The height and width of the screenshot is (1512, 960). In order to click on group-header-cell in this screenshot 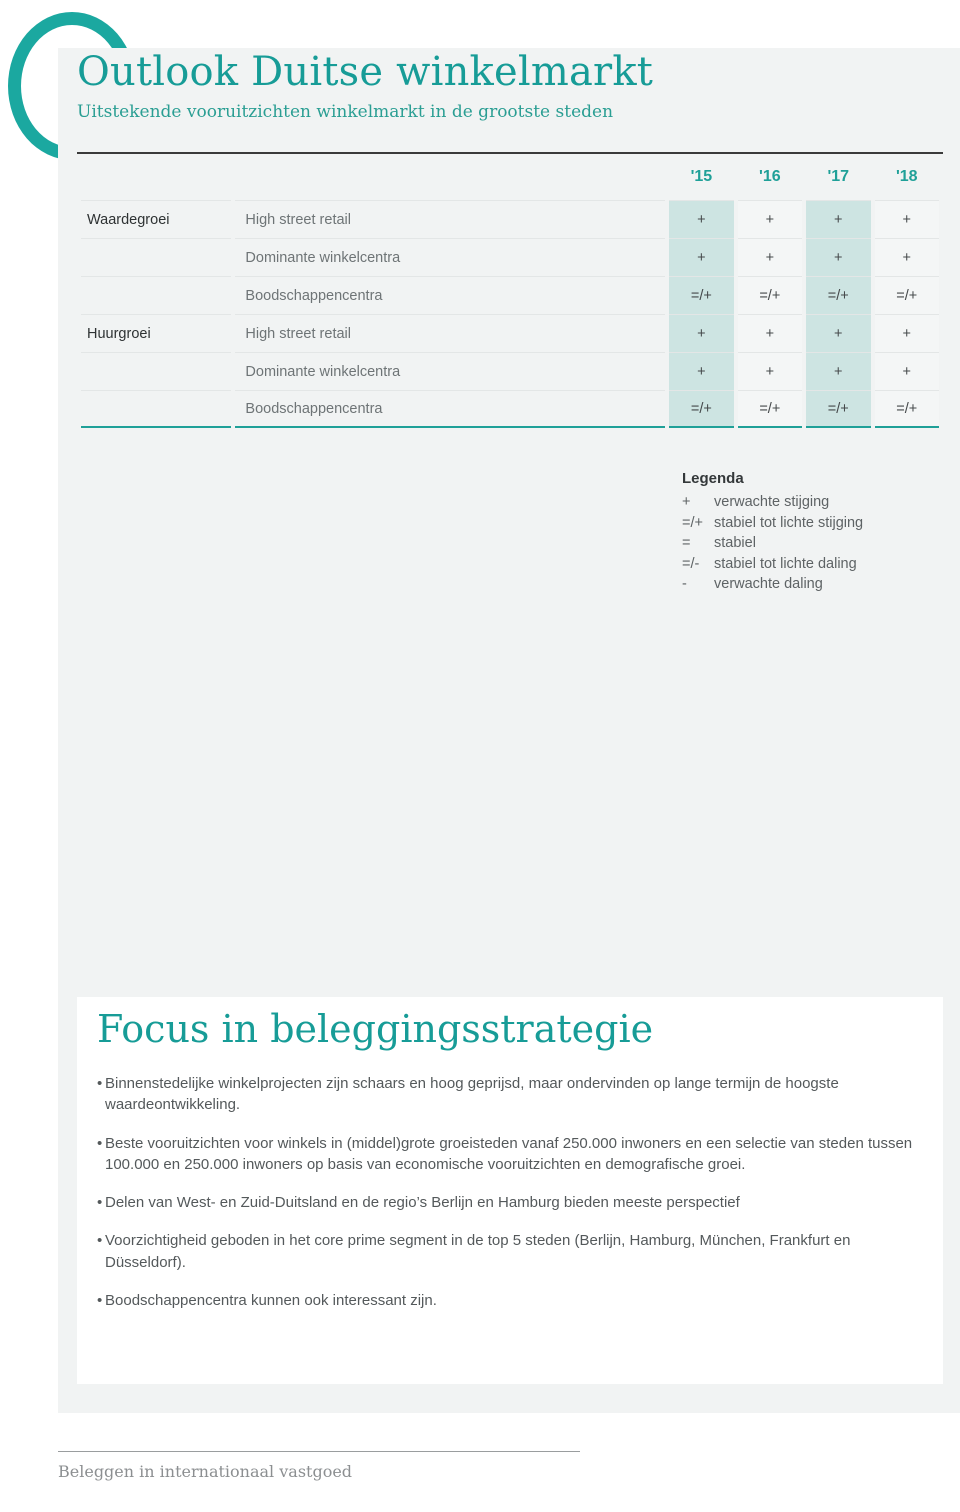, I will do `click(156, 180)`.